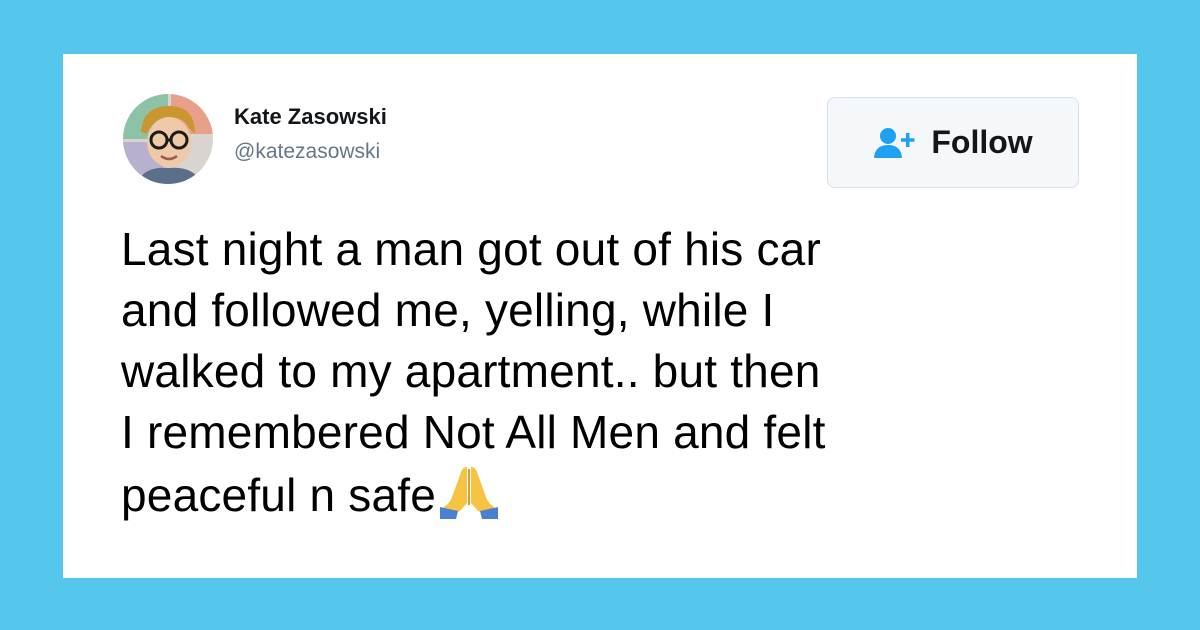  I want to click on tweet-text-line: and followed me, yelling, while I, so click(448, 310).